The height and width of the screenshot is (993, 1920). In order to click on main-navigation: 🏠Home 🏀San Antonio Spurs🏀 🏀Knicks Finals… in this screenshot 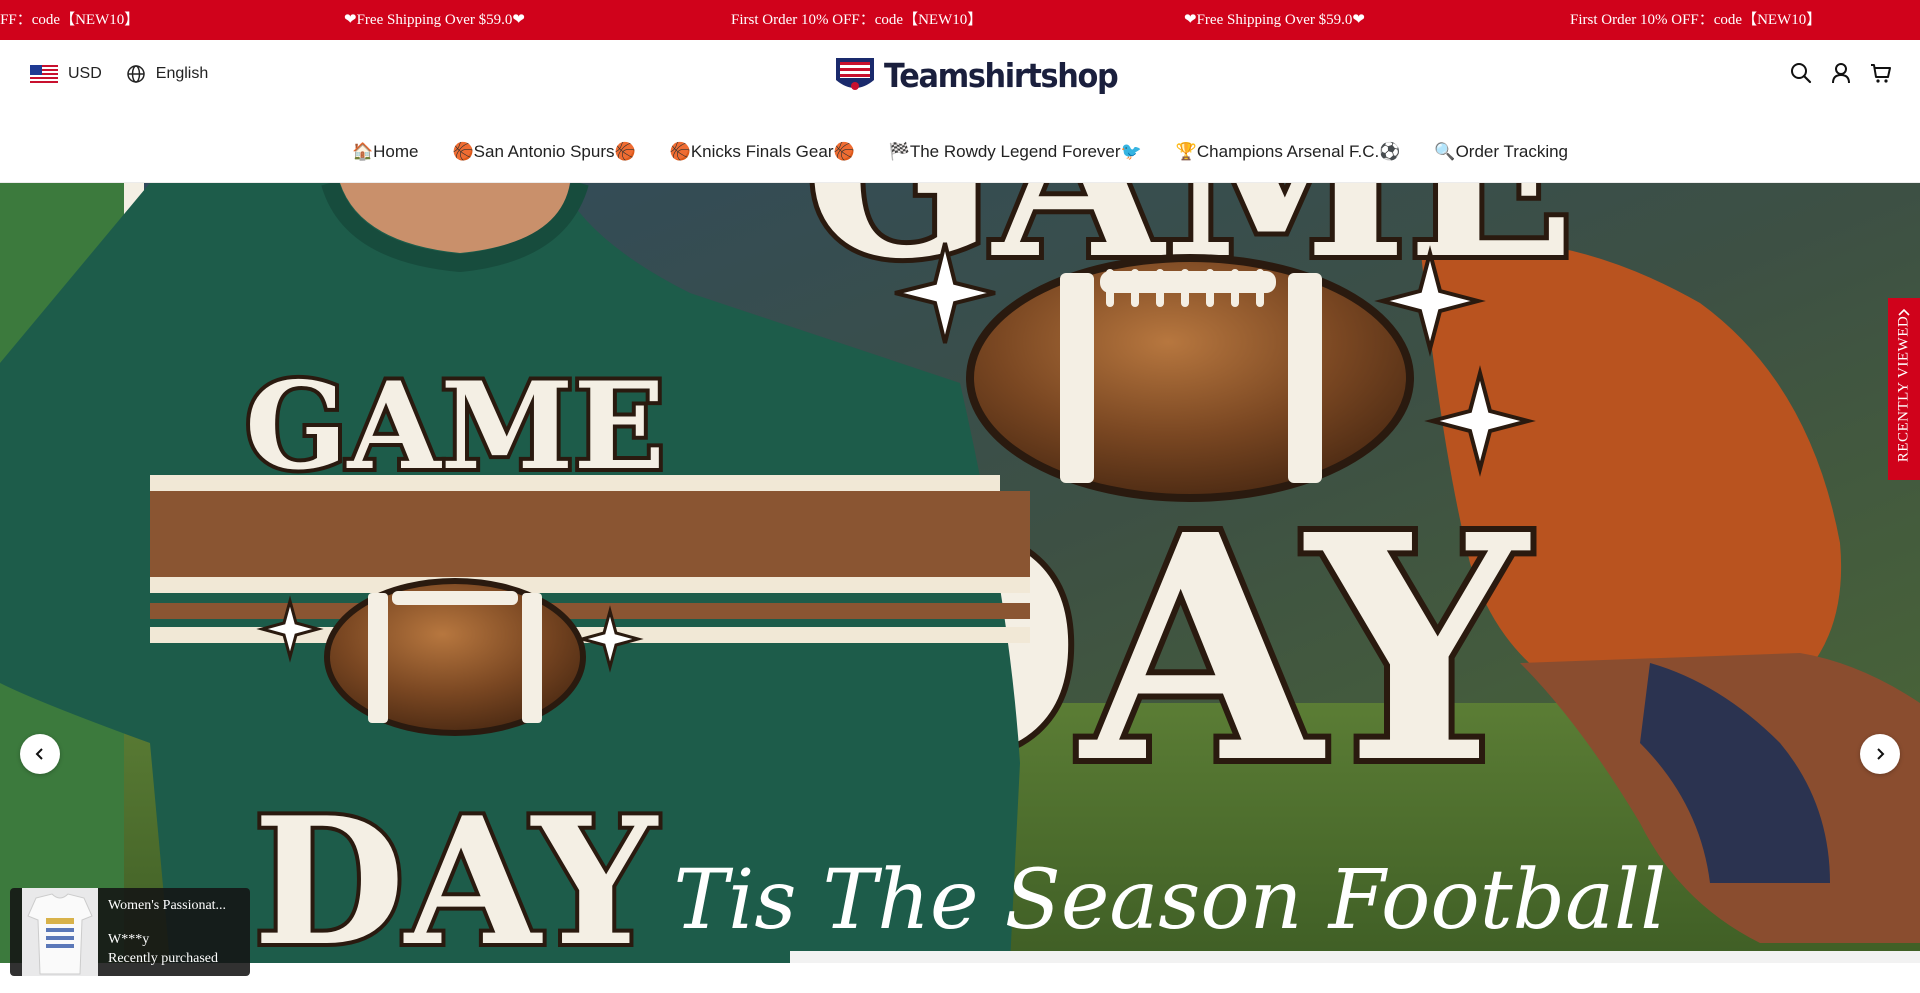, I will do `click(960, 152)`.